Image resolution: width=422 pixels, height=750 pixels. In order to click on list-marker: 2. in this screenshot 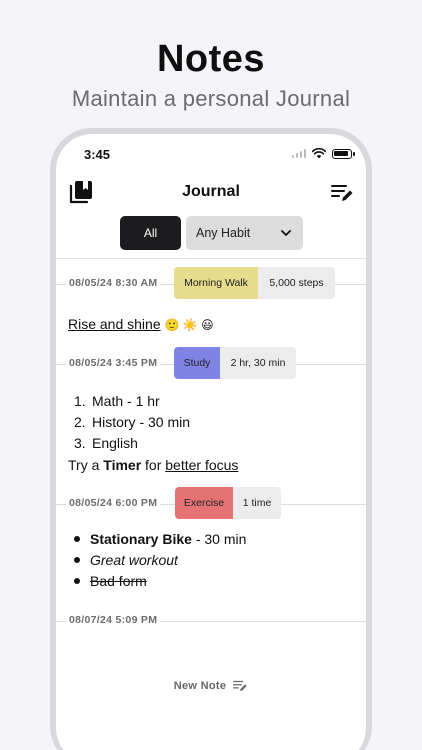, I will do `click(80, 422)`.